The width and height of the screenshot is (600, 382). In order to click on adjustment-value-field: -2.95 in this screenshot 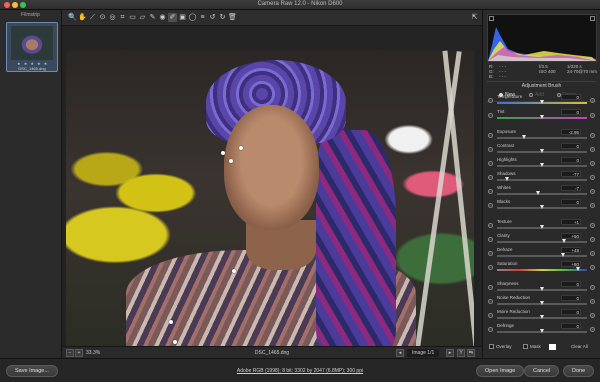, I will do `click(571, 132)`.